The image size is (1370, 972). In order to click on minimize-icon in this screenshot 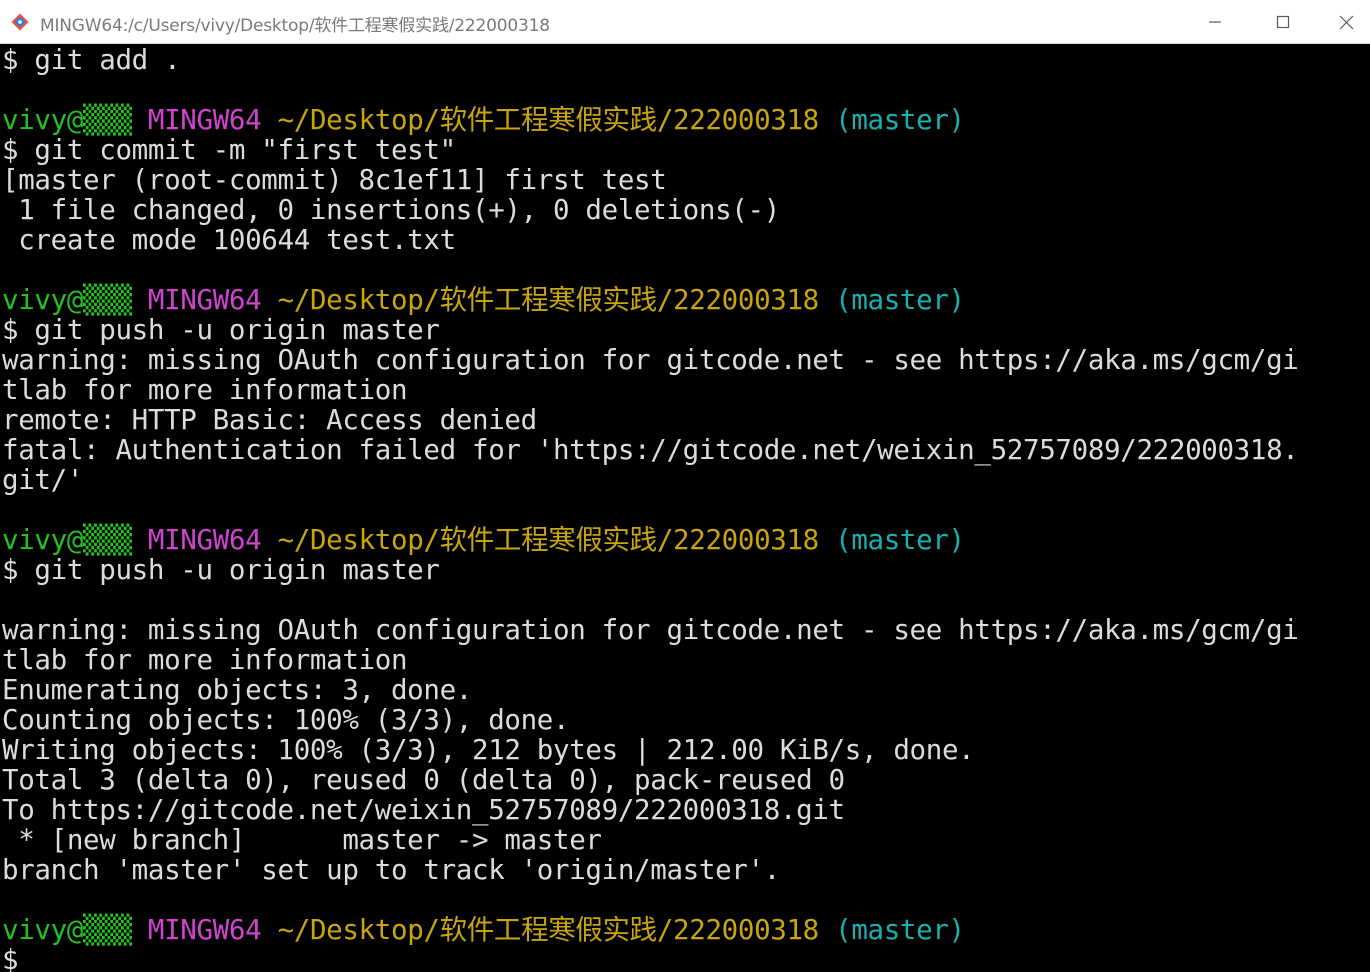, I will do `click(1215, 22)`.